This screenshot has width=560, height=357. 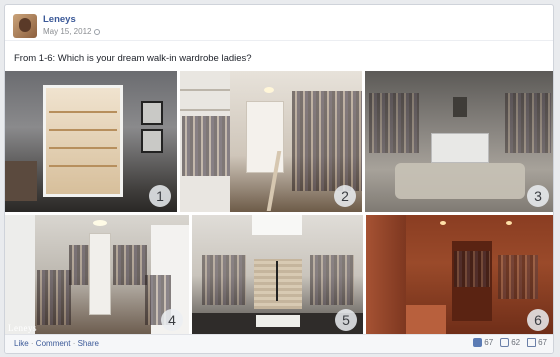 I want to click on photo-2: 2, so click(x=271, y=141).